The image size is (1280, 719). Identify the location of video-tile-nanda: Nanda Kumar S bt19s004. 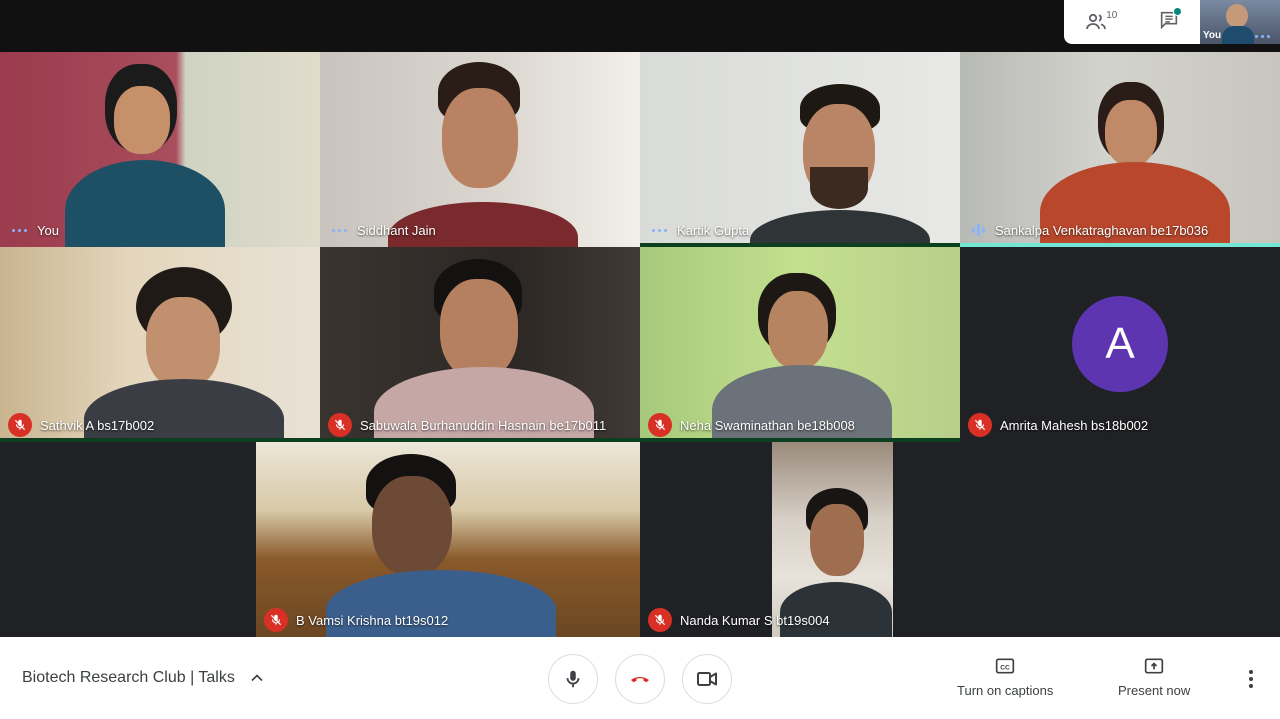
(832, 539).